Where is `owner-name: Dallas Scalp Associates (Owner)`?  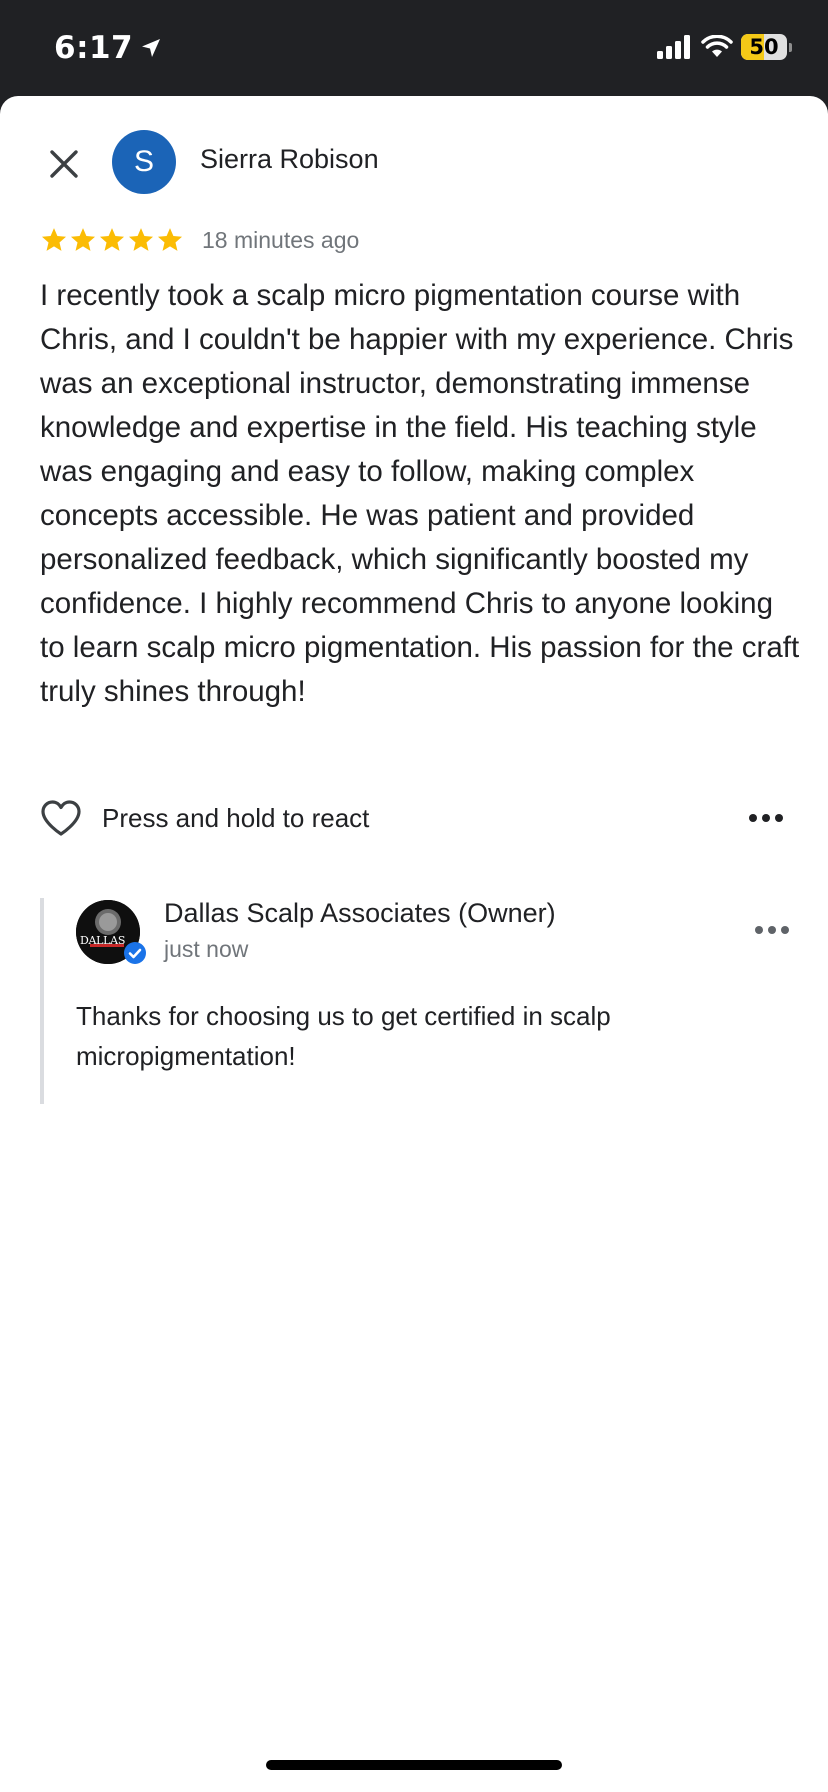
owner-name: Dallas Scalp Associates (Owner) is located at coordinates (360, 913).